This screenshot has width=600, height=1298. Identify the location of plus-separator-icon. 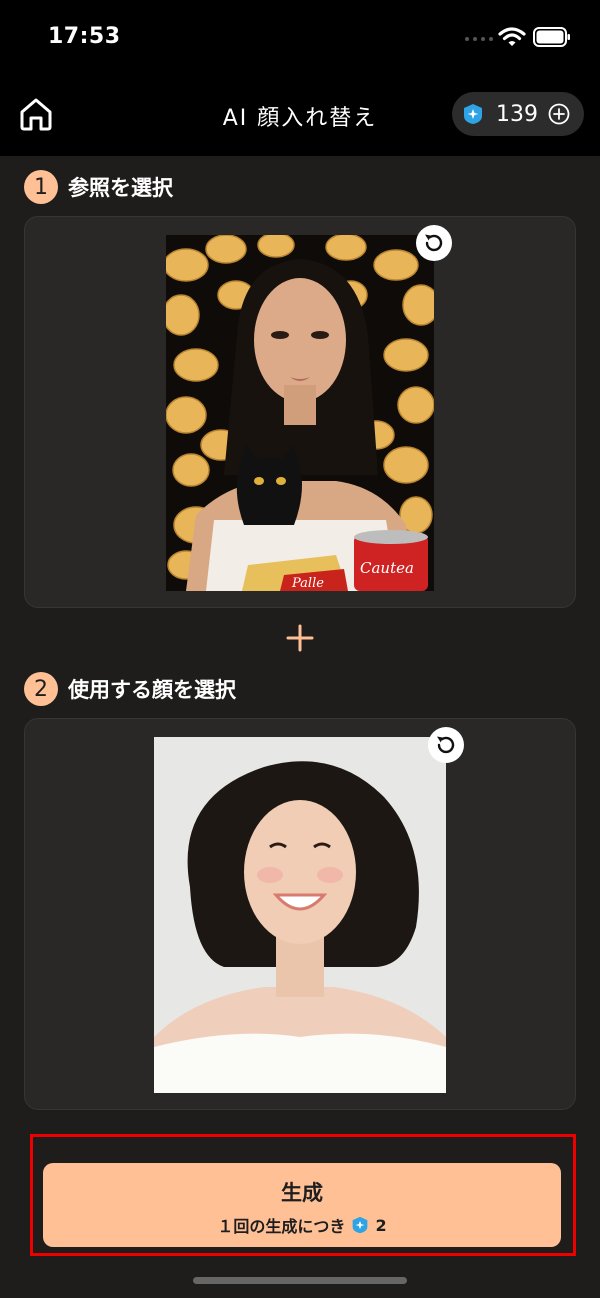
(300, 638).